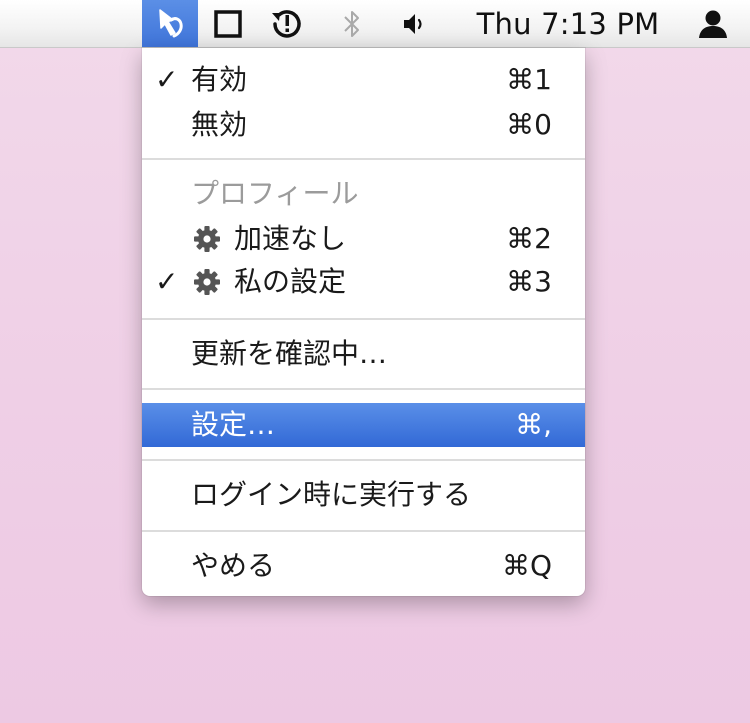  What do you see at coordinates (290, 281) in the screenshot?
I see `menu-item-label: 私の設定` at bounding box center [290, 281].